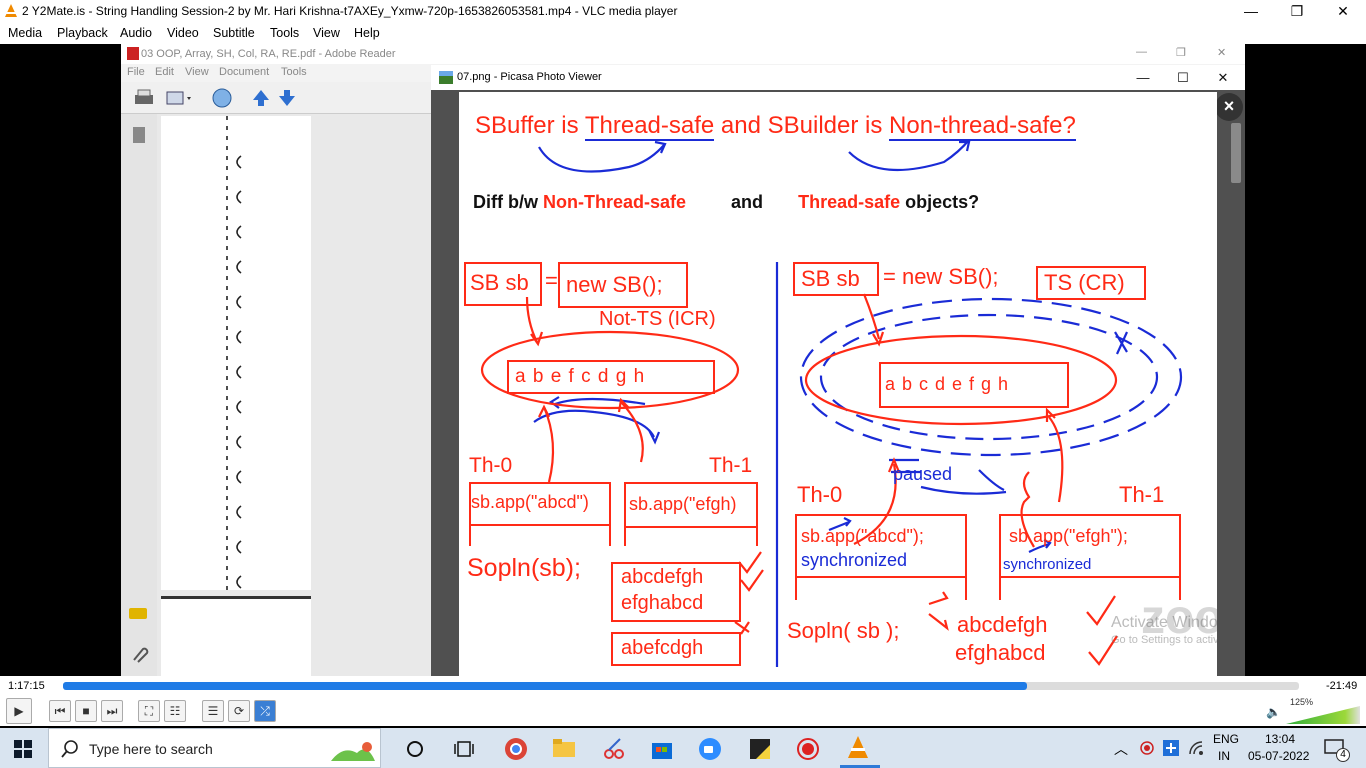 This screenshot has height=768, width=1366. Describe the element at coordinates (222, 98) in the screenshot. I see `globe-icon` at that location.